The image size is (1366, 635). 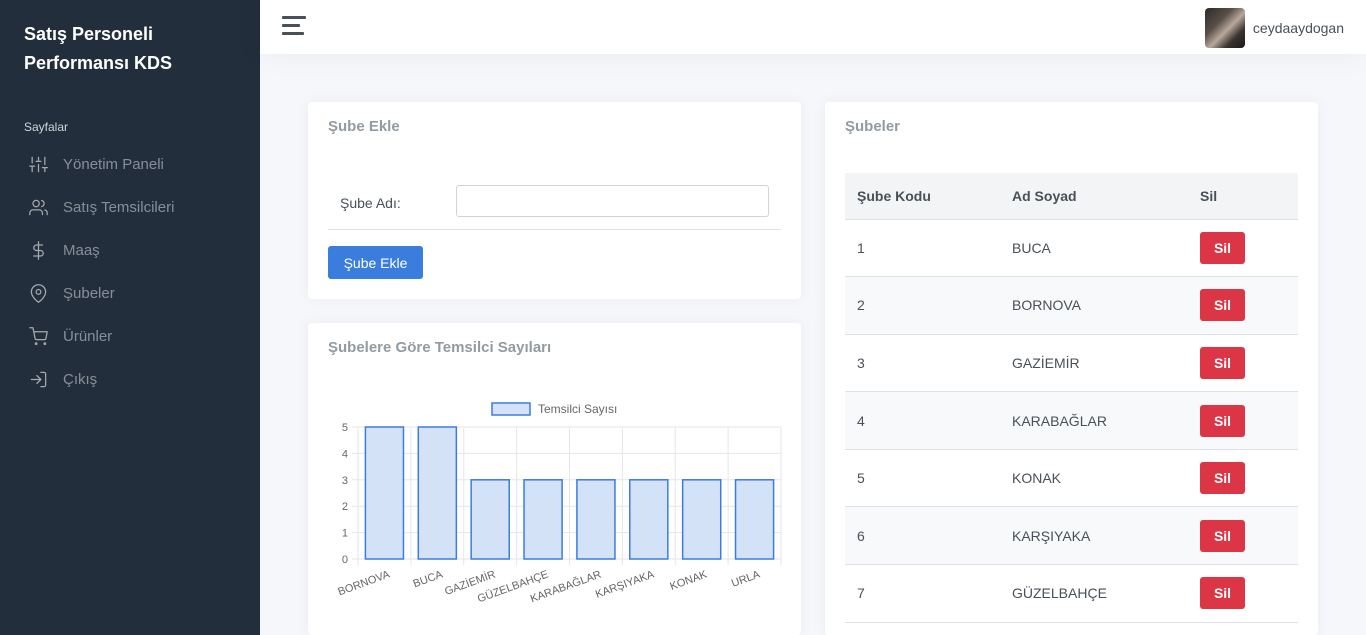 What do you see at coordinates (596, 519) in the screenshot?
I see `bar-karabağlar` at bounding box center [596, 519].